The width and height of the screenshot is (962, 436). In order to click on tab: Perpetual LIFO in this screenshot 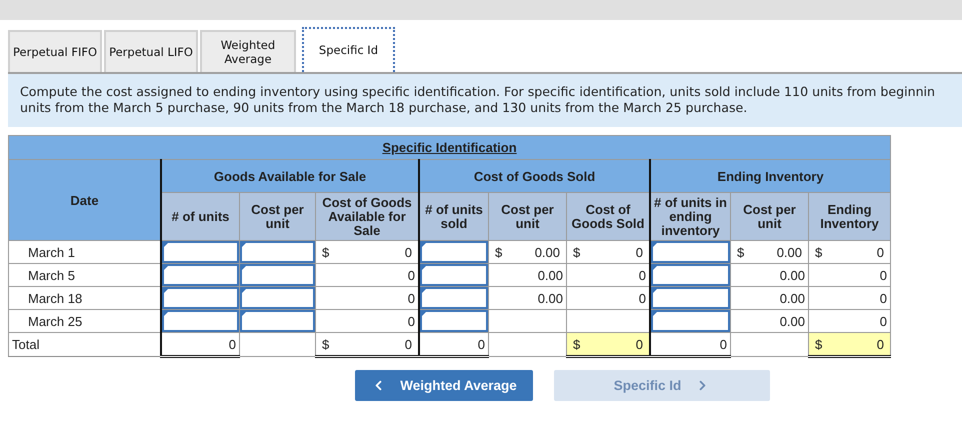, I will do `click(151, 51)`.